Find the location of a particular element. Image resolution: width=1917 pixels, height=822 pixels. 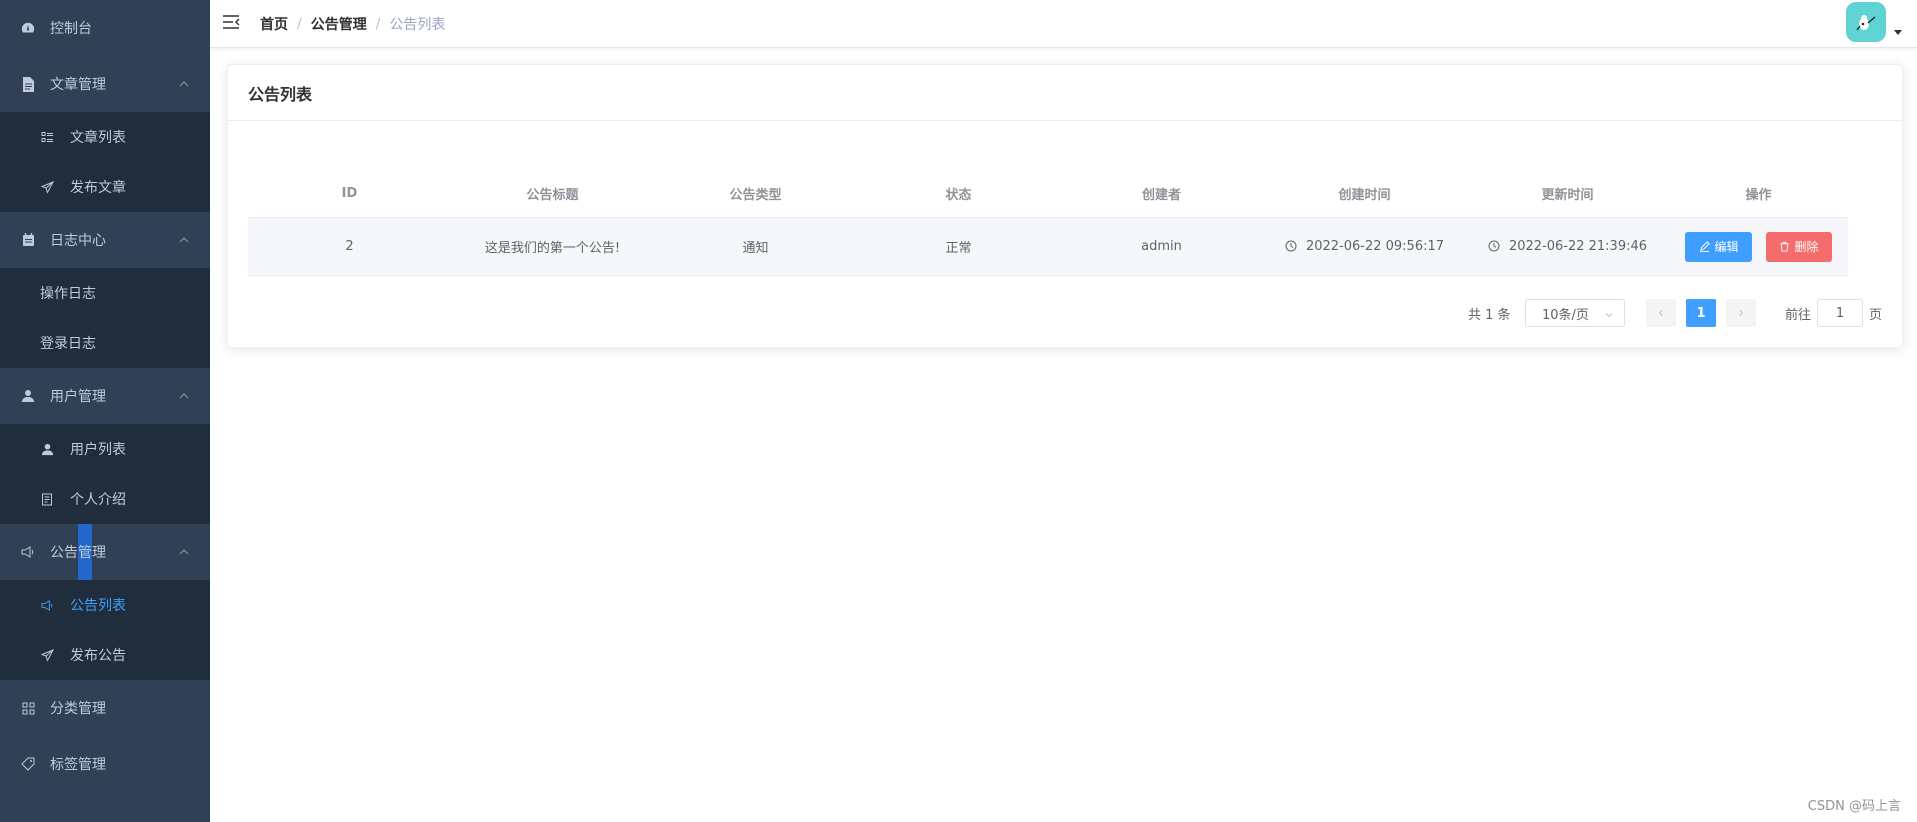

sidebar-item-label: 标签管理 is located at coordinates (78, 765).